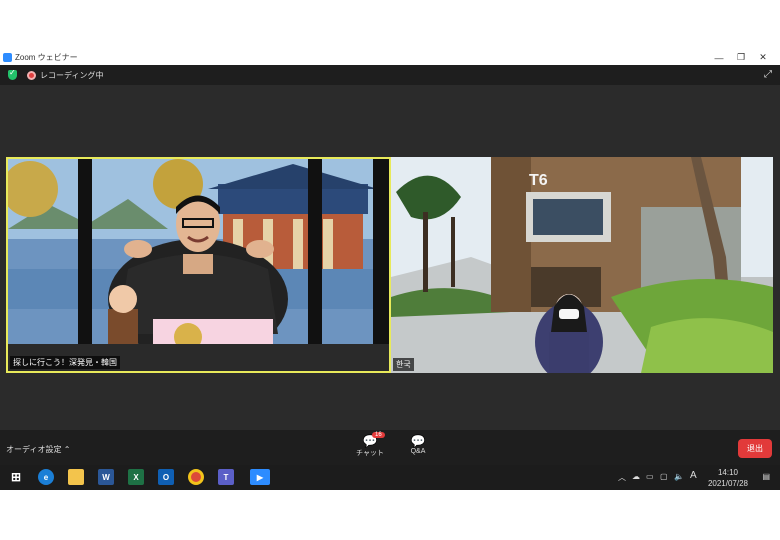 This screenshot has width=780, height=540. I want to click on qa-button: 💬 Q&A, so click(418, 444).